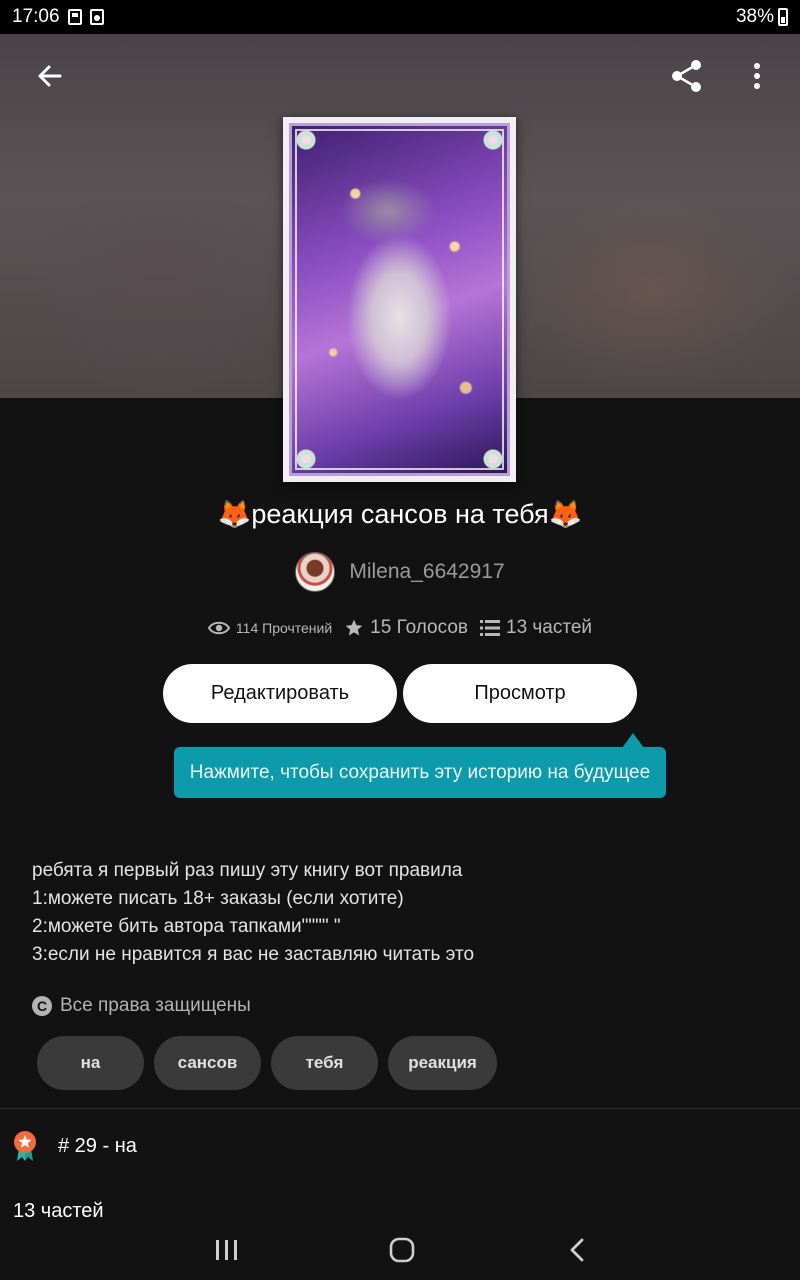 The width and height of the screenshot is (800, 1280). I want to click on action-buttons: Редактировать Просмотр, so click(400, 693).